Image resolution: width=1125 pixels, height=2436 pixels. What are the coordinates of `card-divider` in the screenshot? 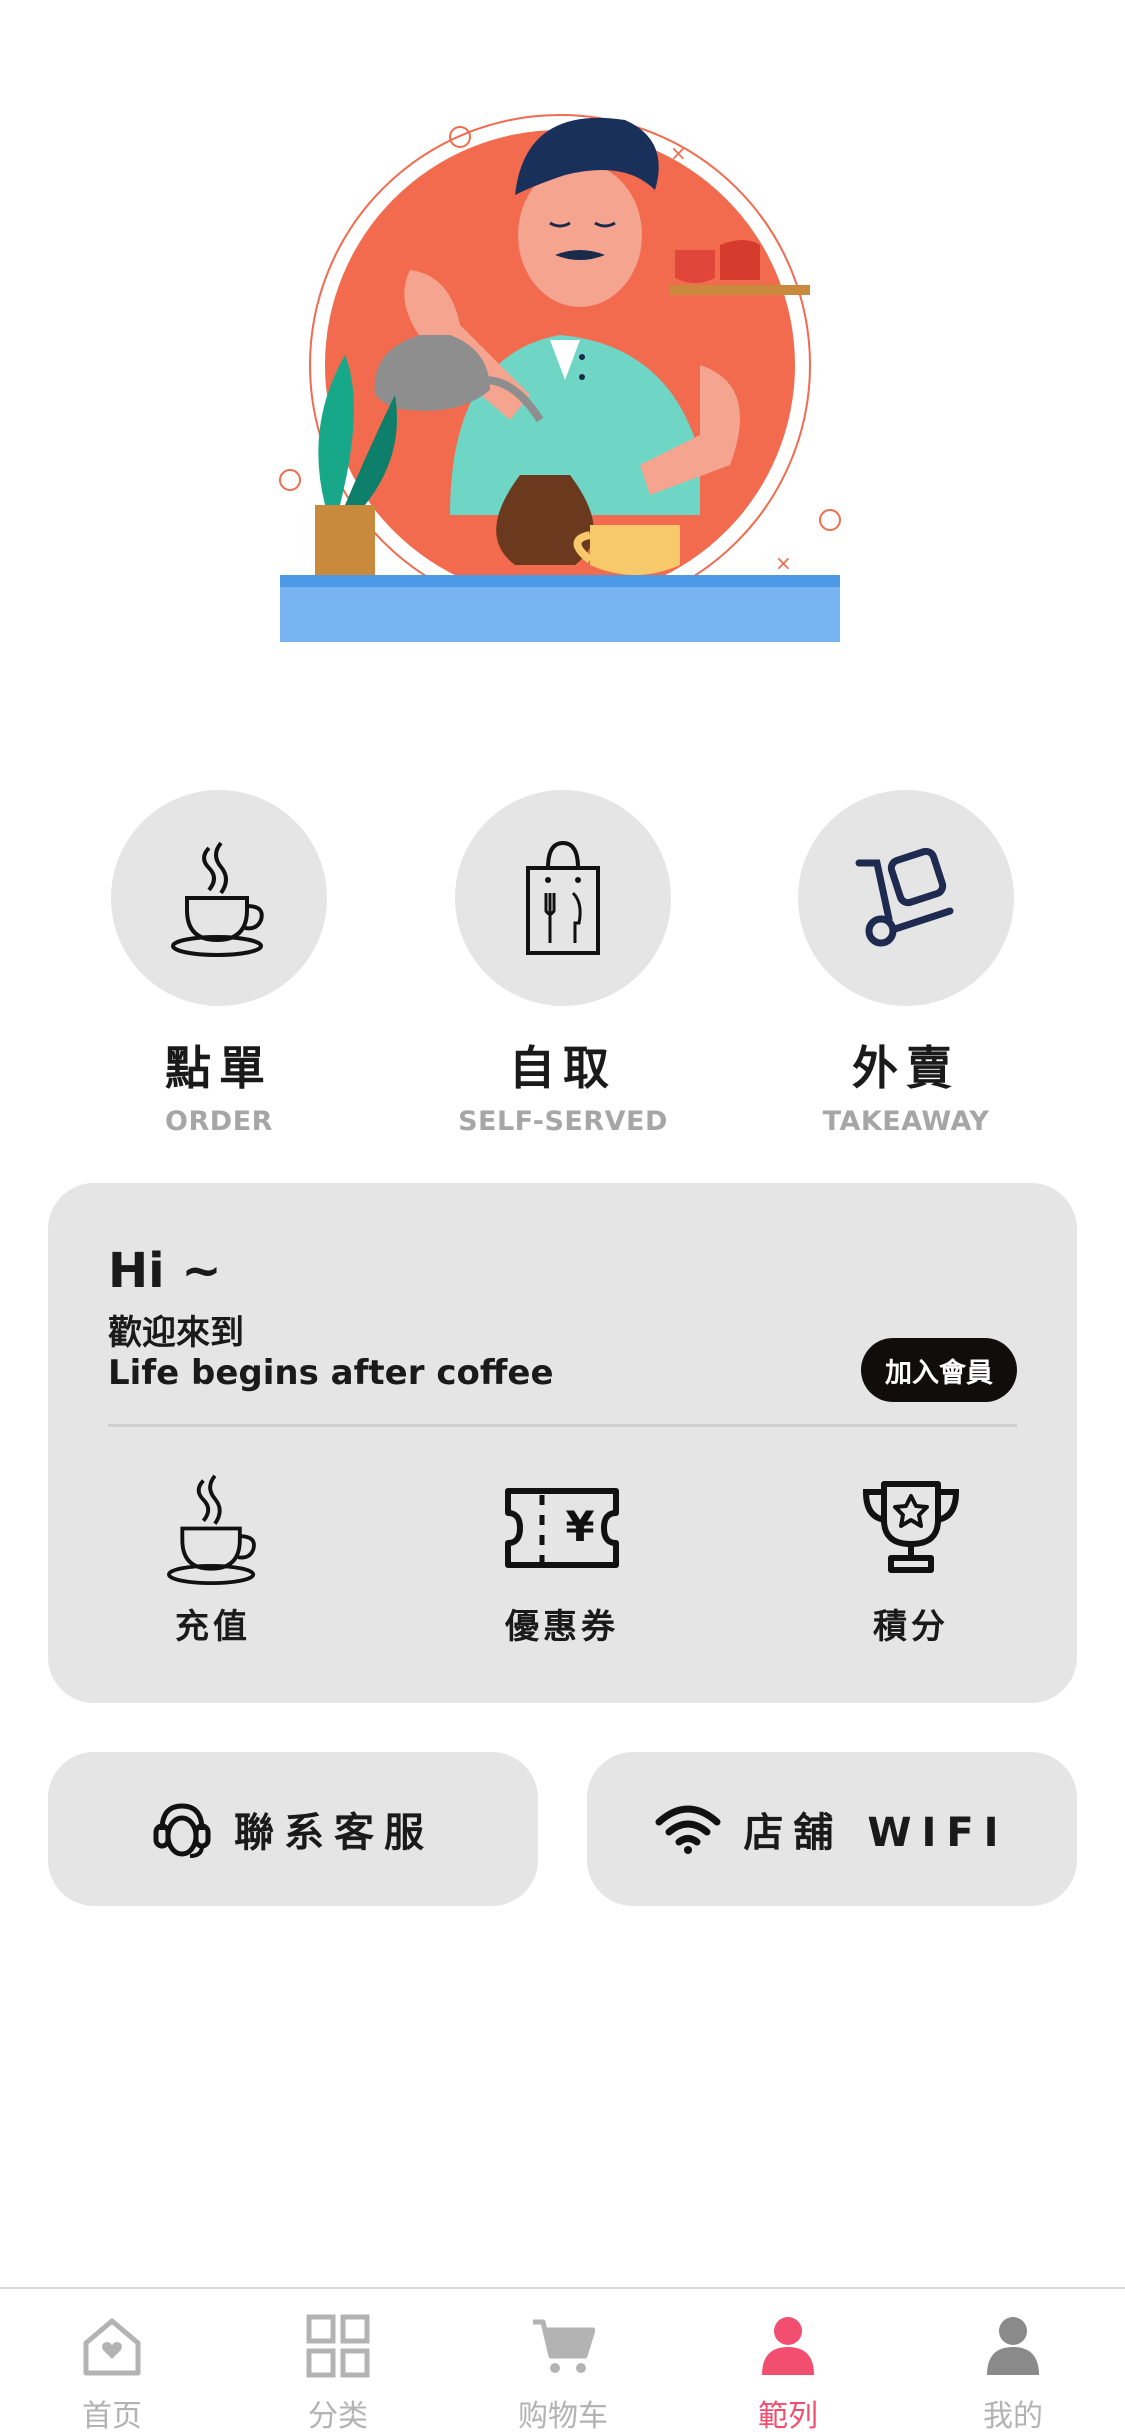 It's located at (562, 1425).